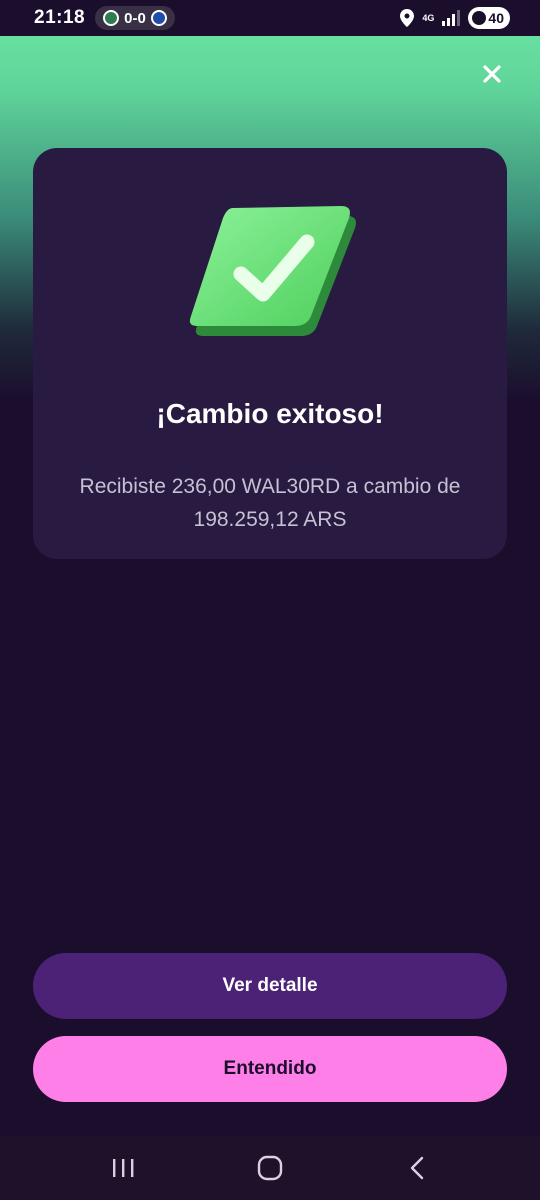 The image size is (540, 1200). I want to click on recent-apps-icon, so click(123, 1168).